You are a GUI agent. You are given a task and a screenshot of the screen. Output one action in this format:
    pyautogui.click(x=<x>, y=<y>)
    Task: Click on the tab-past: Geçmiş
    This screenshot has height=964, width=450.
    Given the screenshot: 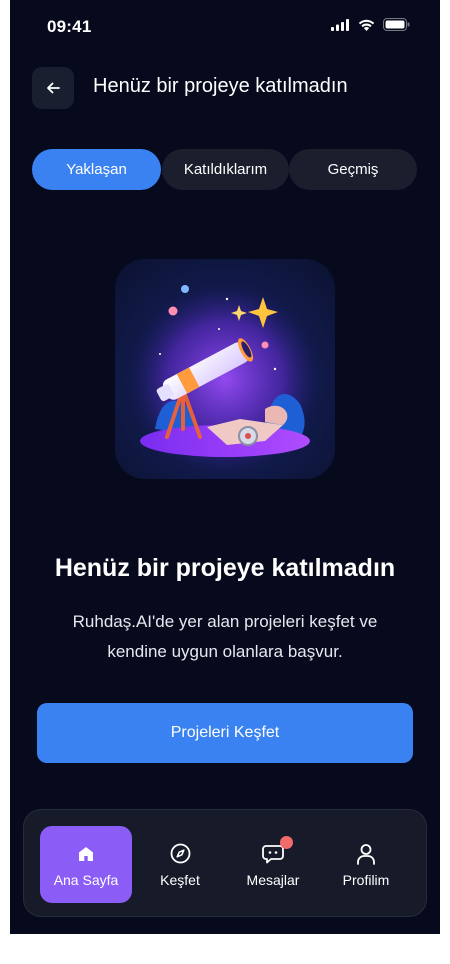 What is the action you would take?
    pyautogui.click(x=353, y=169)
    